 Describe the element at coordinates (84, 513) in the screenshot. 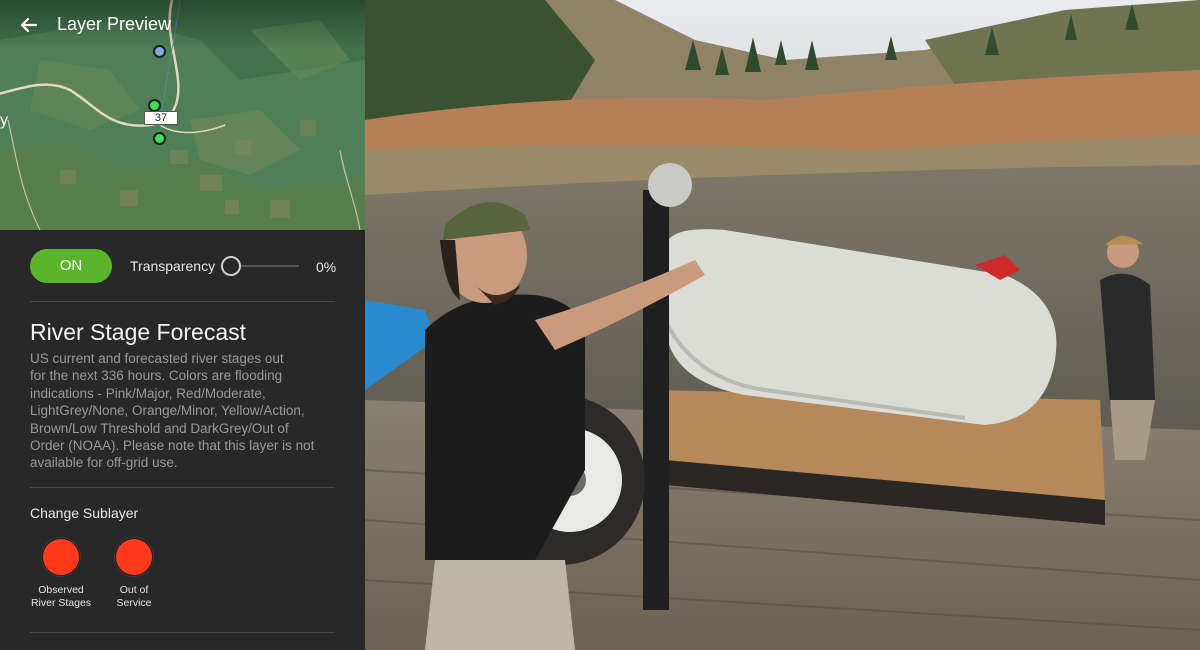

I see `sublayer-section-title: Change Sublayer` at that location.